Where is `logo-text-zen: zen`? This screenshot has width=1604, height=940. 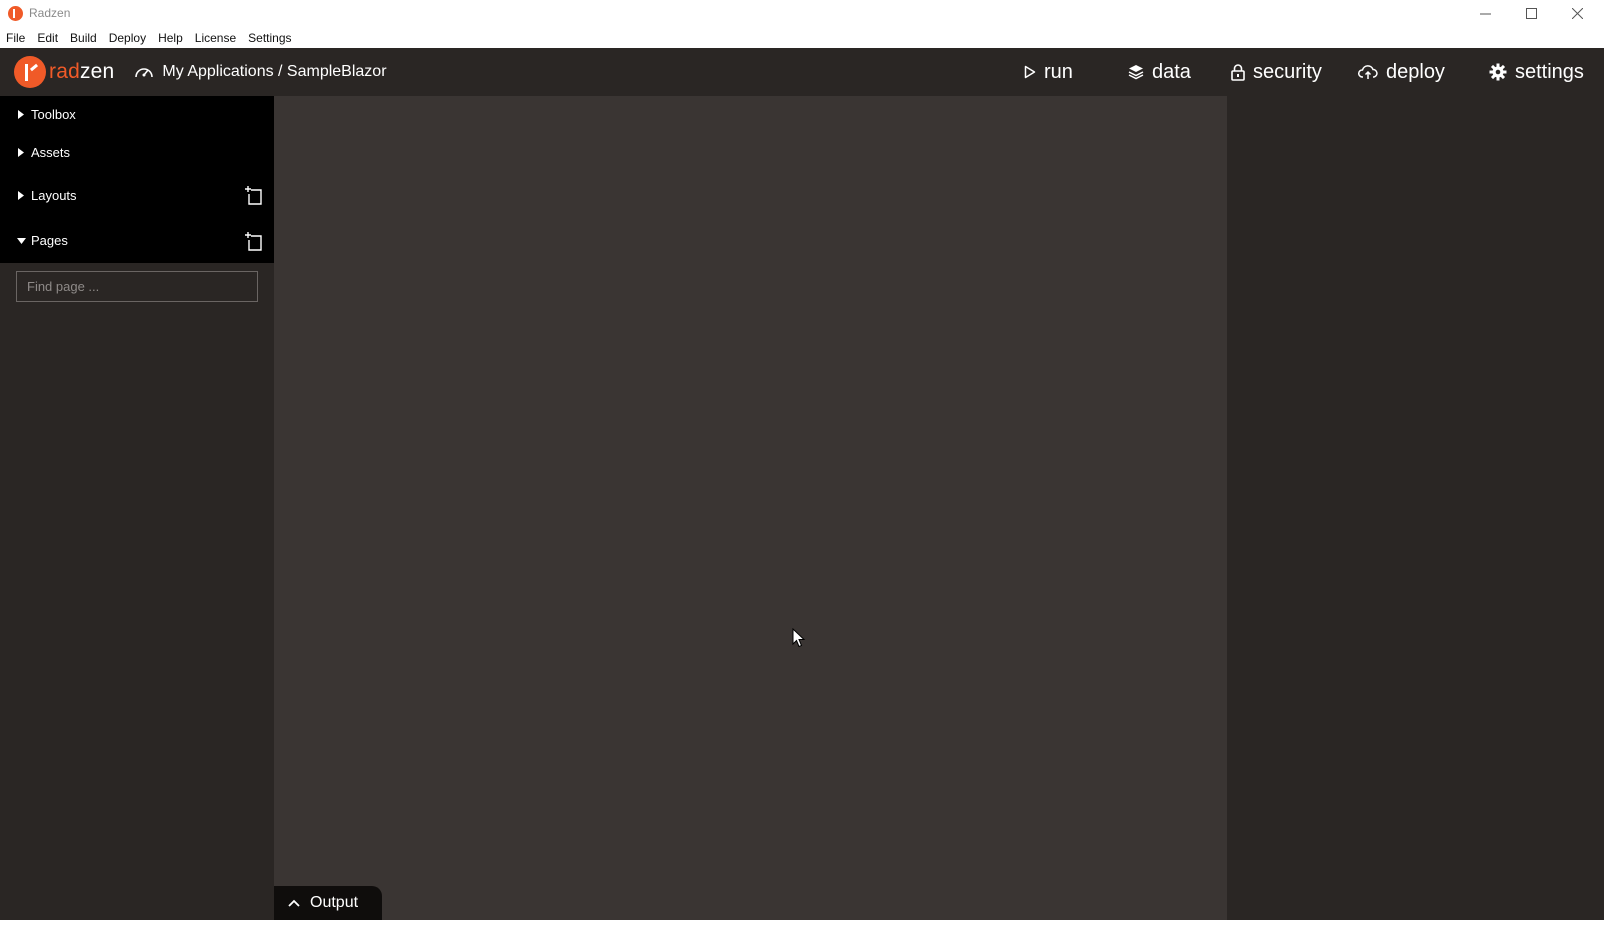 logo-text-zen: zen is located at coordinates (97, 71).